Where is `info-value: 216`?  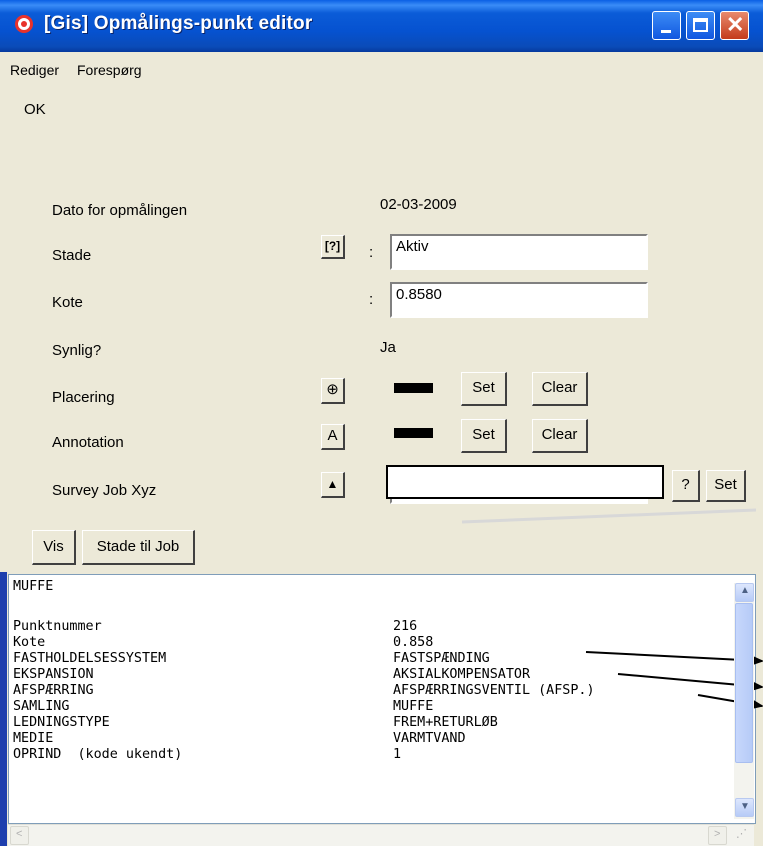
info-value: 216 is located at coordinates (405, 626).